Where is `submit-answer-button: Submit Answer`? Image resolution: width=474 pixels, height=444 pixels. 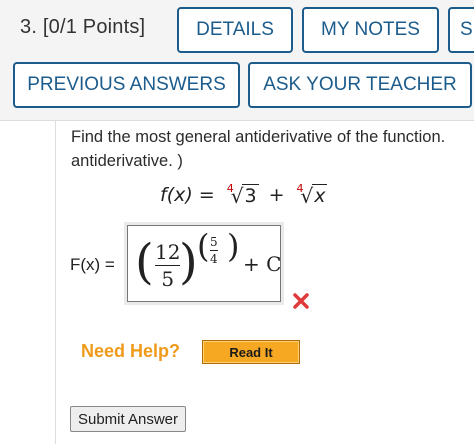
submit-answer-button: Submit Answer is located at coordinates (128, 419).